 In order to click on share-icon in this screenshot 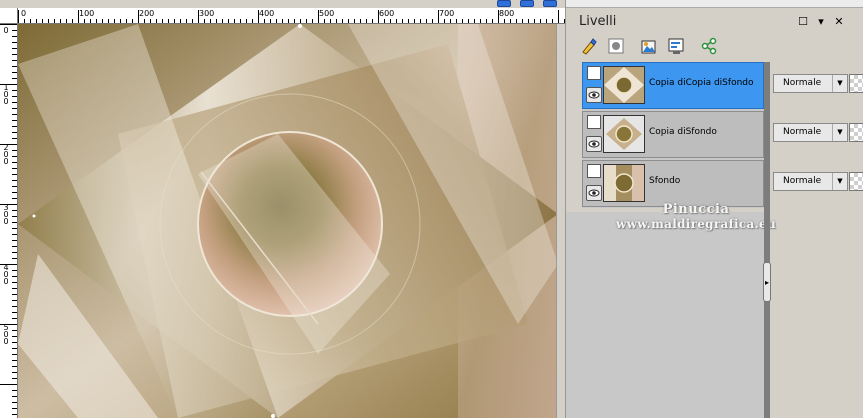, I will do `click(709, 46)`.